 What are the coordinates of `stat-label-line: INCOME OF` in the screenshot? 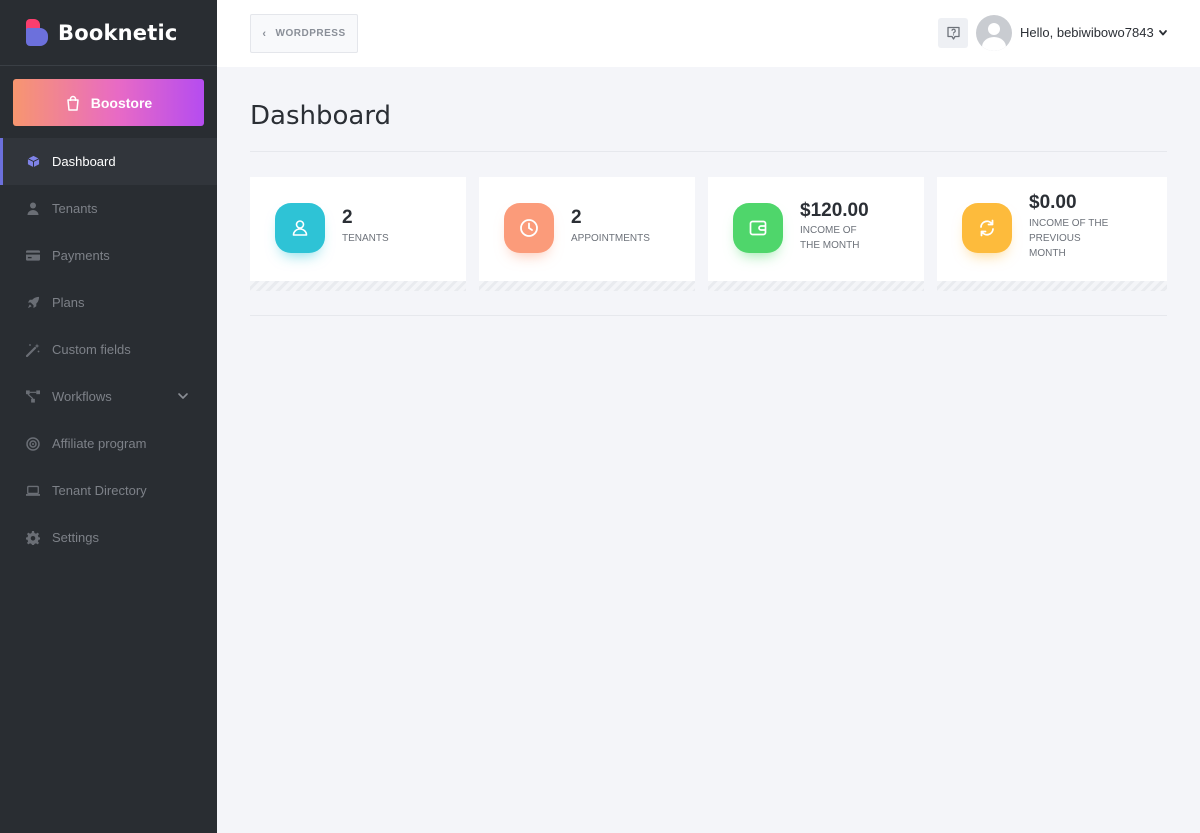 It's located at (828, 230).